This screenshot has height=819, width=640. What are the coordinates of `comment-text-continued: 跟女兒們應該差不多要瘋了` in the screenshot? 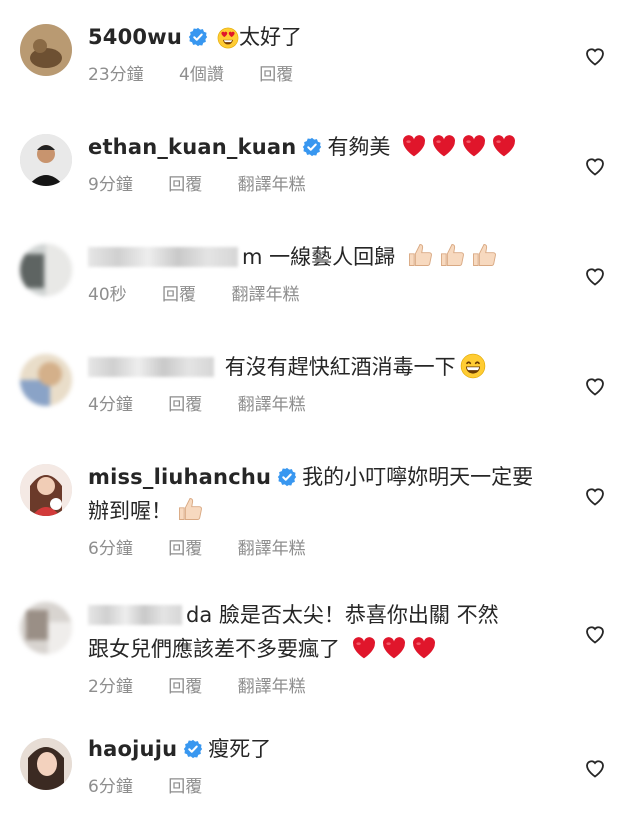 It's located at (214, 649).